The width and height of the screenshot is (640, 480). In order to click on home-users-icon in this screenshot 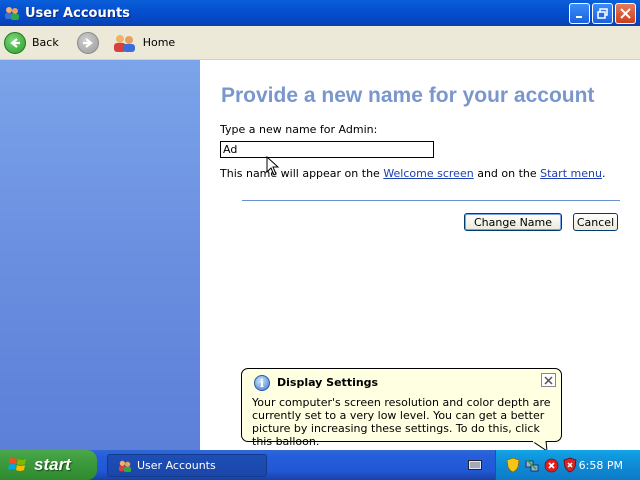, I will do `click(124, 43)`.